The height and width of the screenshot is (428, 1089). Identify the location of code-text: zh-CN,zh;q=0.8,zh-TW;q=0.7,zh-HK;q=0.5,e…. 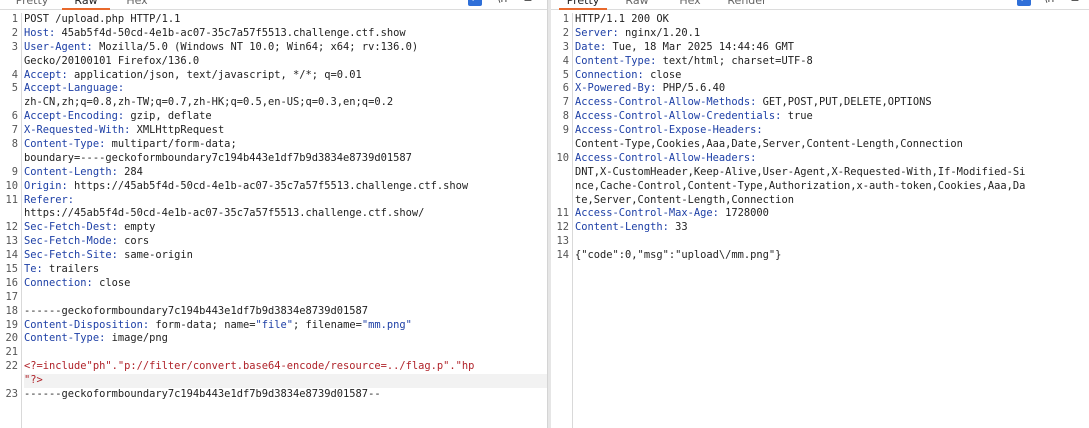
(209, 102).